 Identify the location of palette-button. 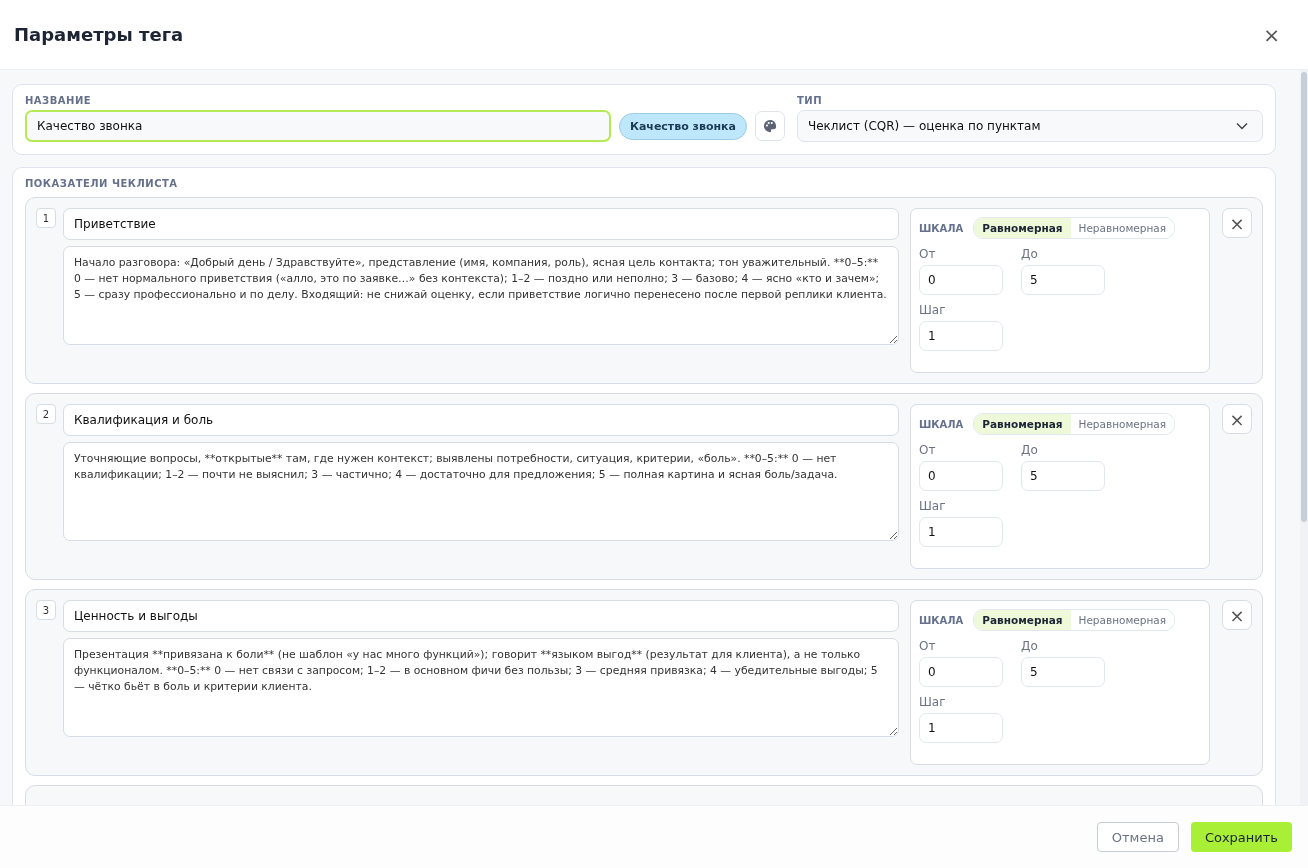
(770, 126).